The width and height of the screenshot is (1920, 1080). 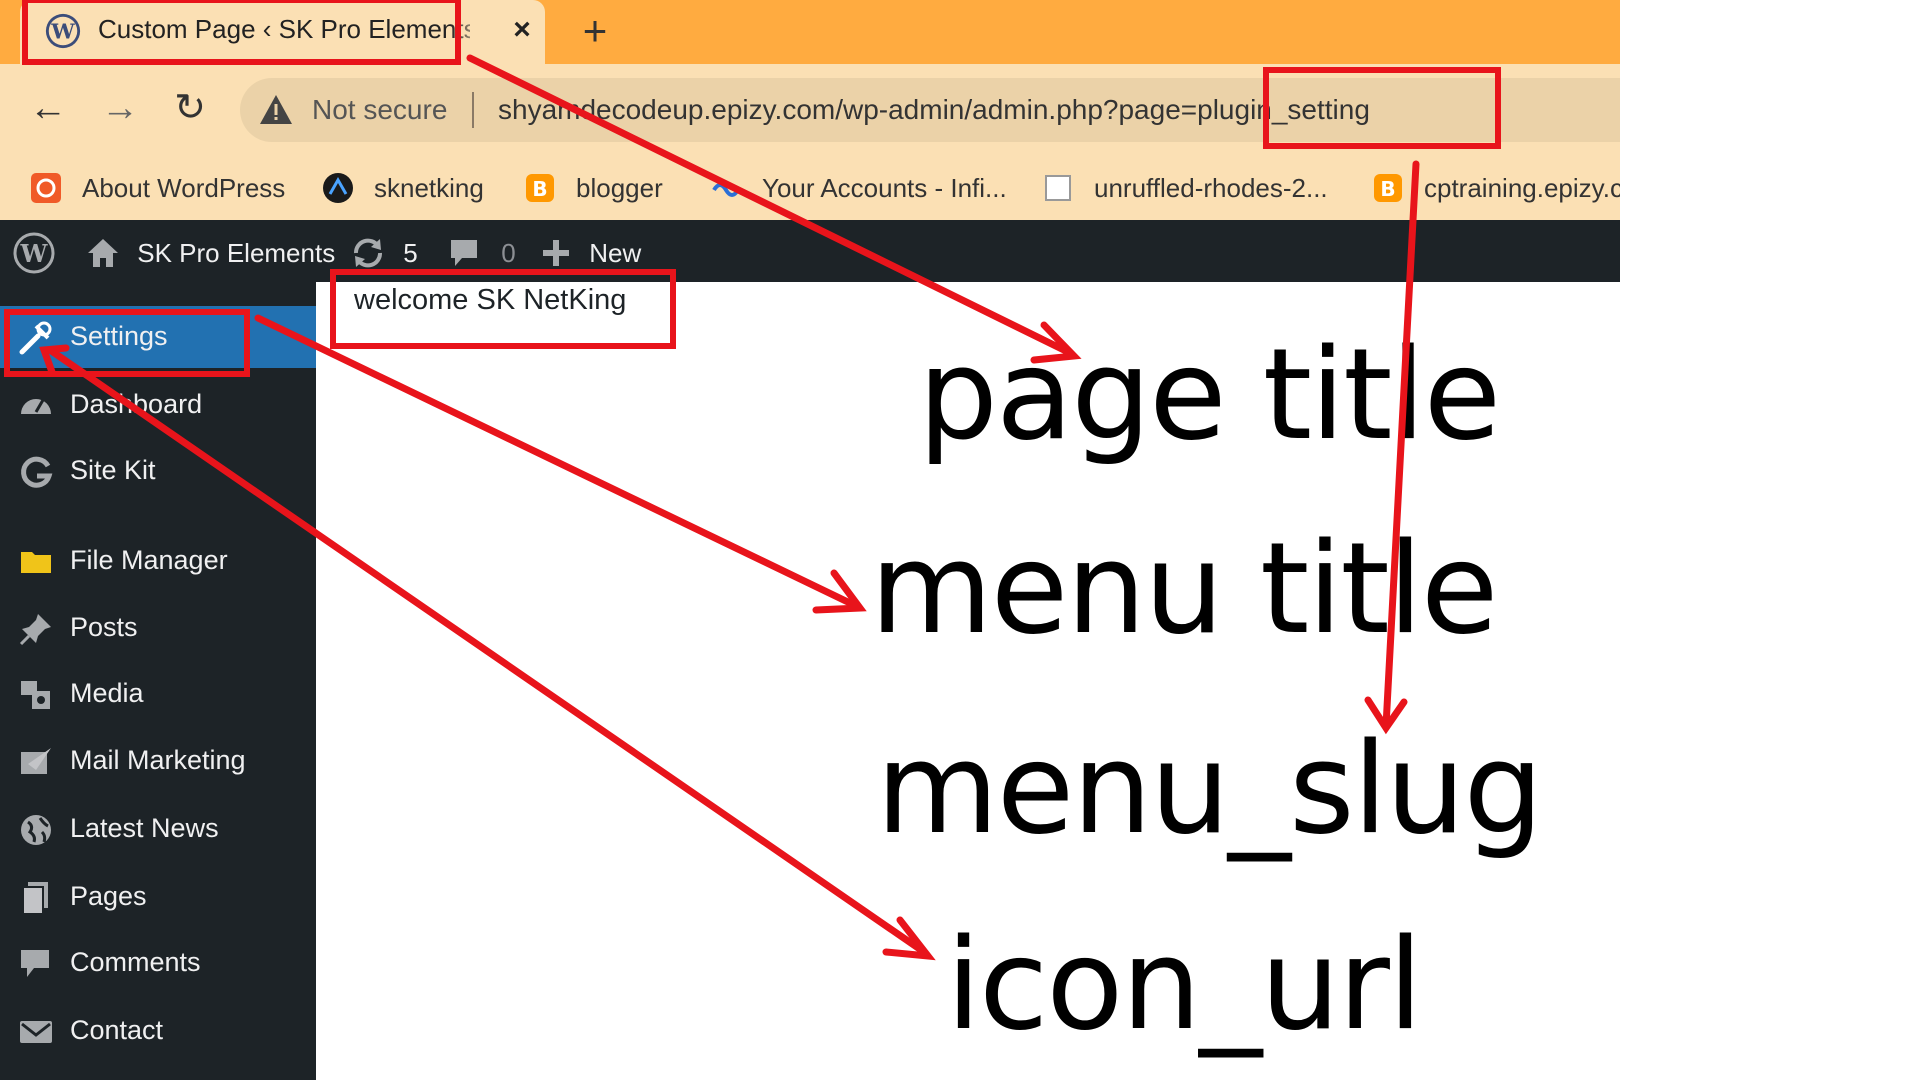 I want to click on browser-tab: W Custom Page ‹ SK Pro Elements ×, so click(x=282, y=33).